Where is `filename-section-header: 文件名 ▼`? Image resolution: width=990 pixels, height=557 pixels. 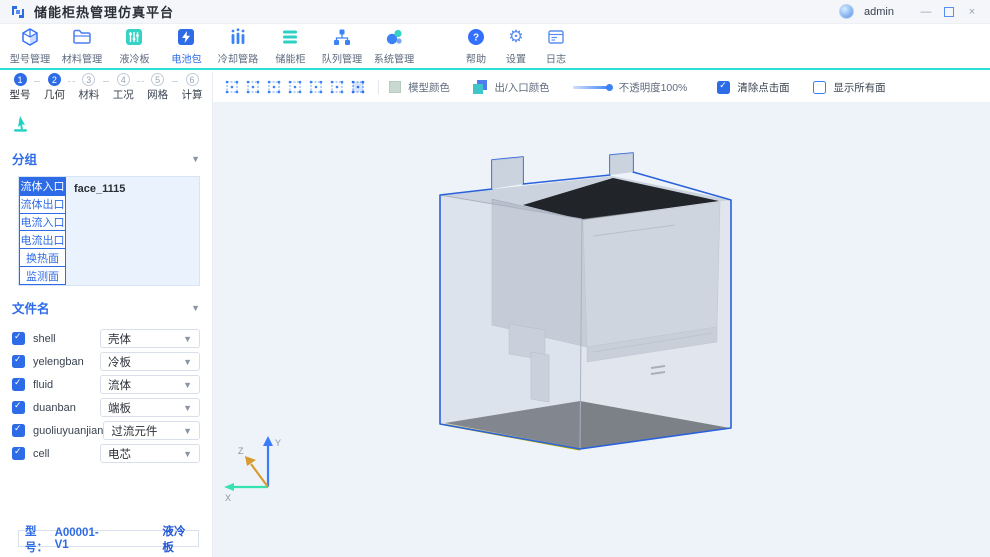
filename-section-header: 文件名 ▼ is located at coordinates (106, 307).